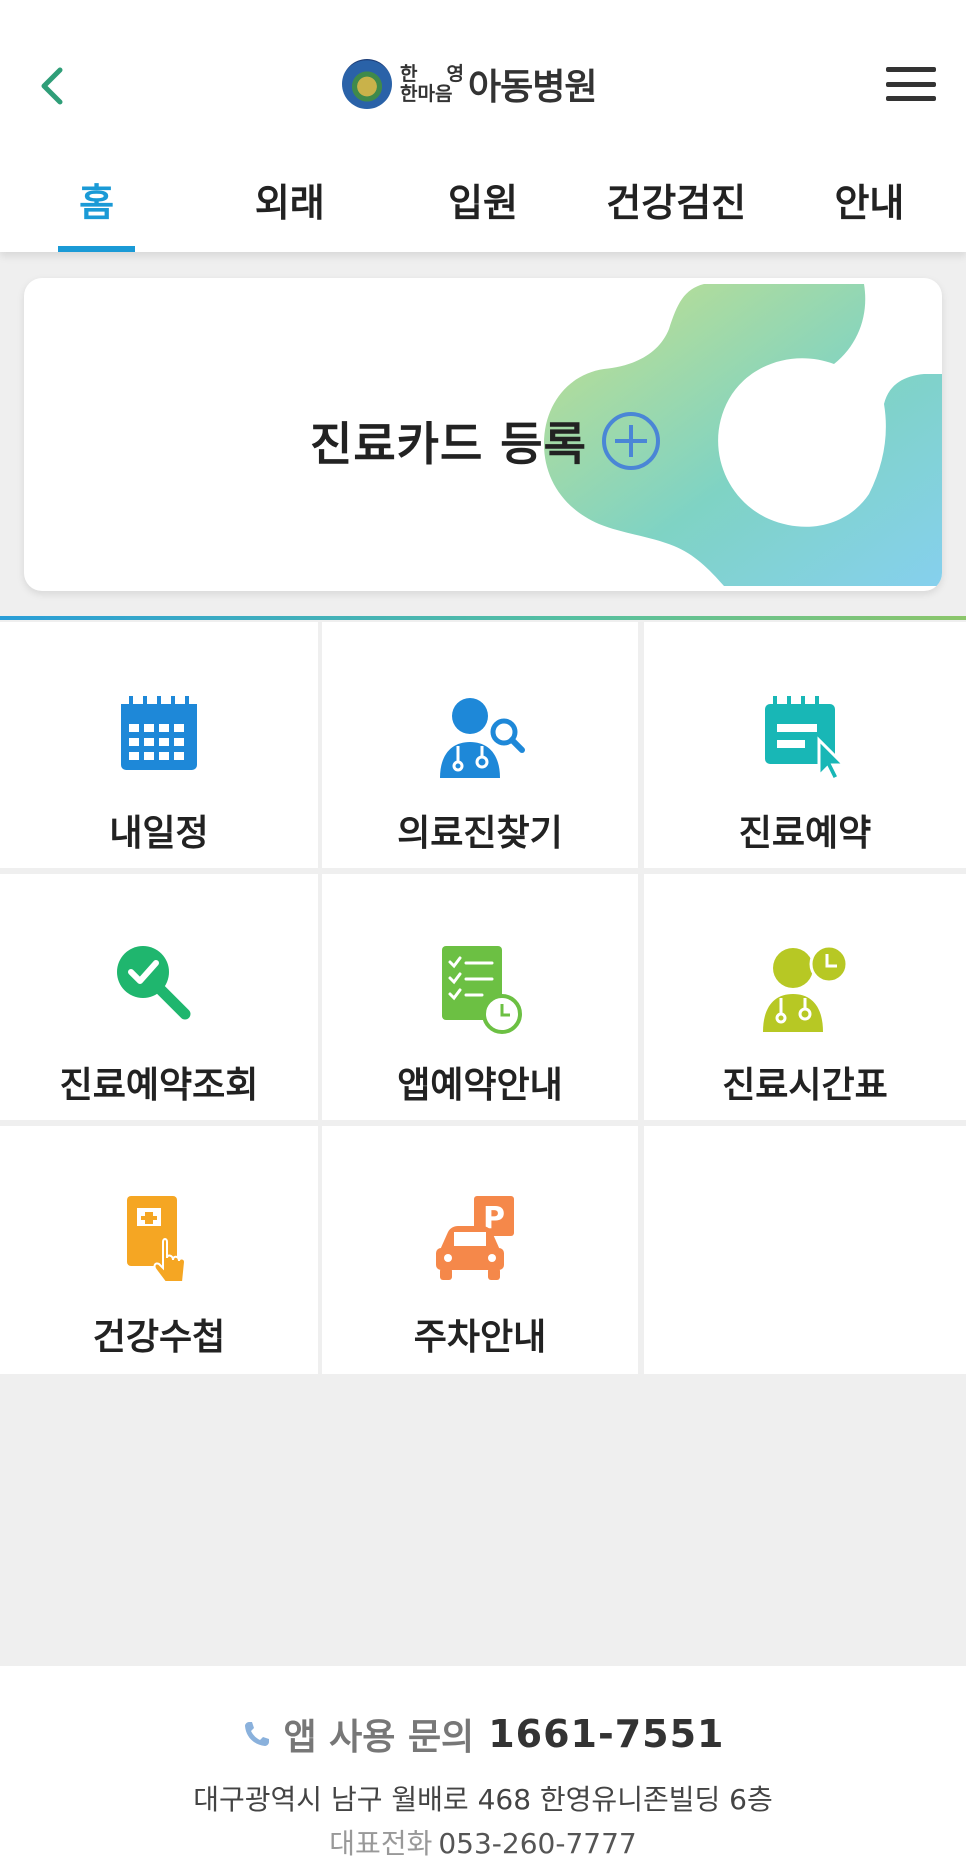 The image size is (966, 1871). What do you see at coordinates (483, 1734) in the screenshot?
I see `inquiry-row: 앱 사용 문의 1661-7551` at bounding box center [483, 1734].